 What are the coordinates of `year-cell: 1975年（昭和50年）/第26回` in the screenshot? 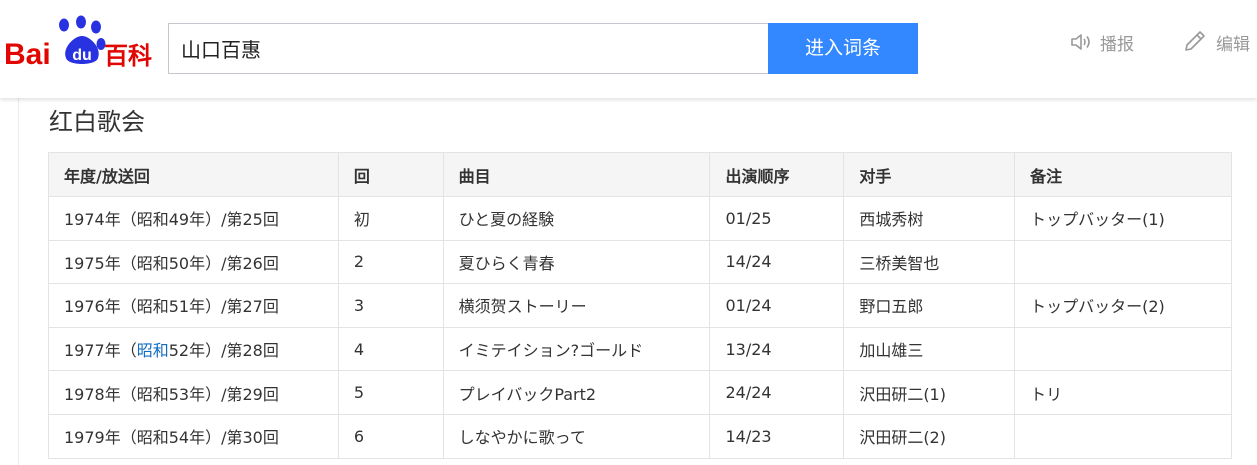 It's located at (193, 262).